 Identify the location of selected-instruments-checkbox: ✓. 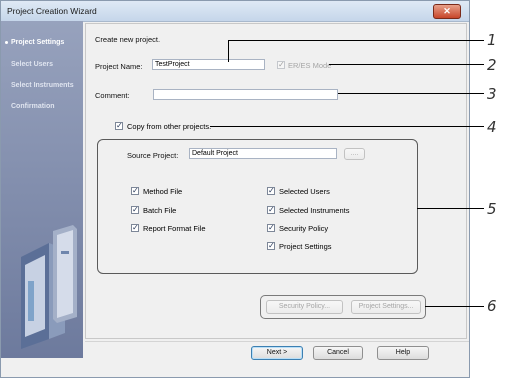
(271, 209).